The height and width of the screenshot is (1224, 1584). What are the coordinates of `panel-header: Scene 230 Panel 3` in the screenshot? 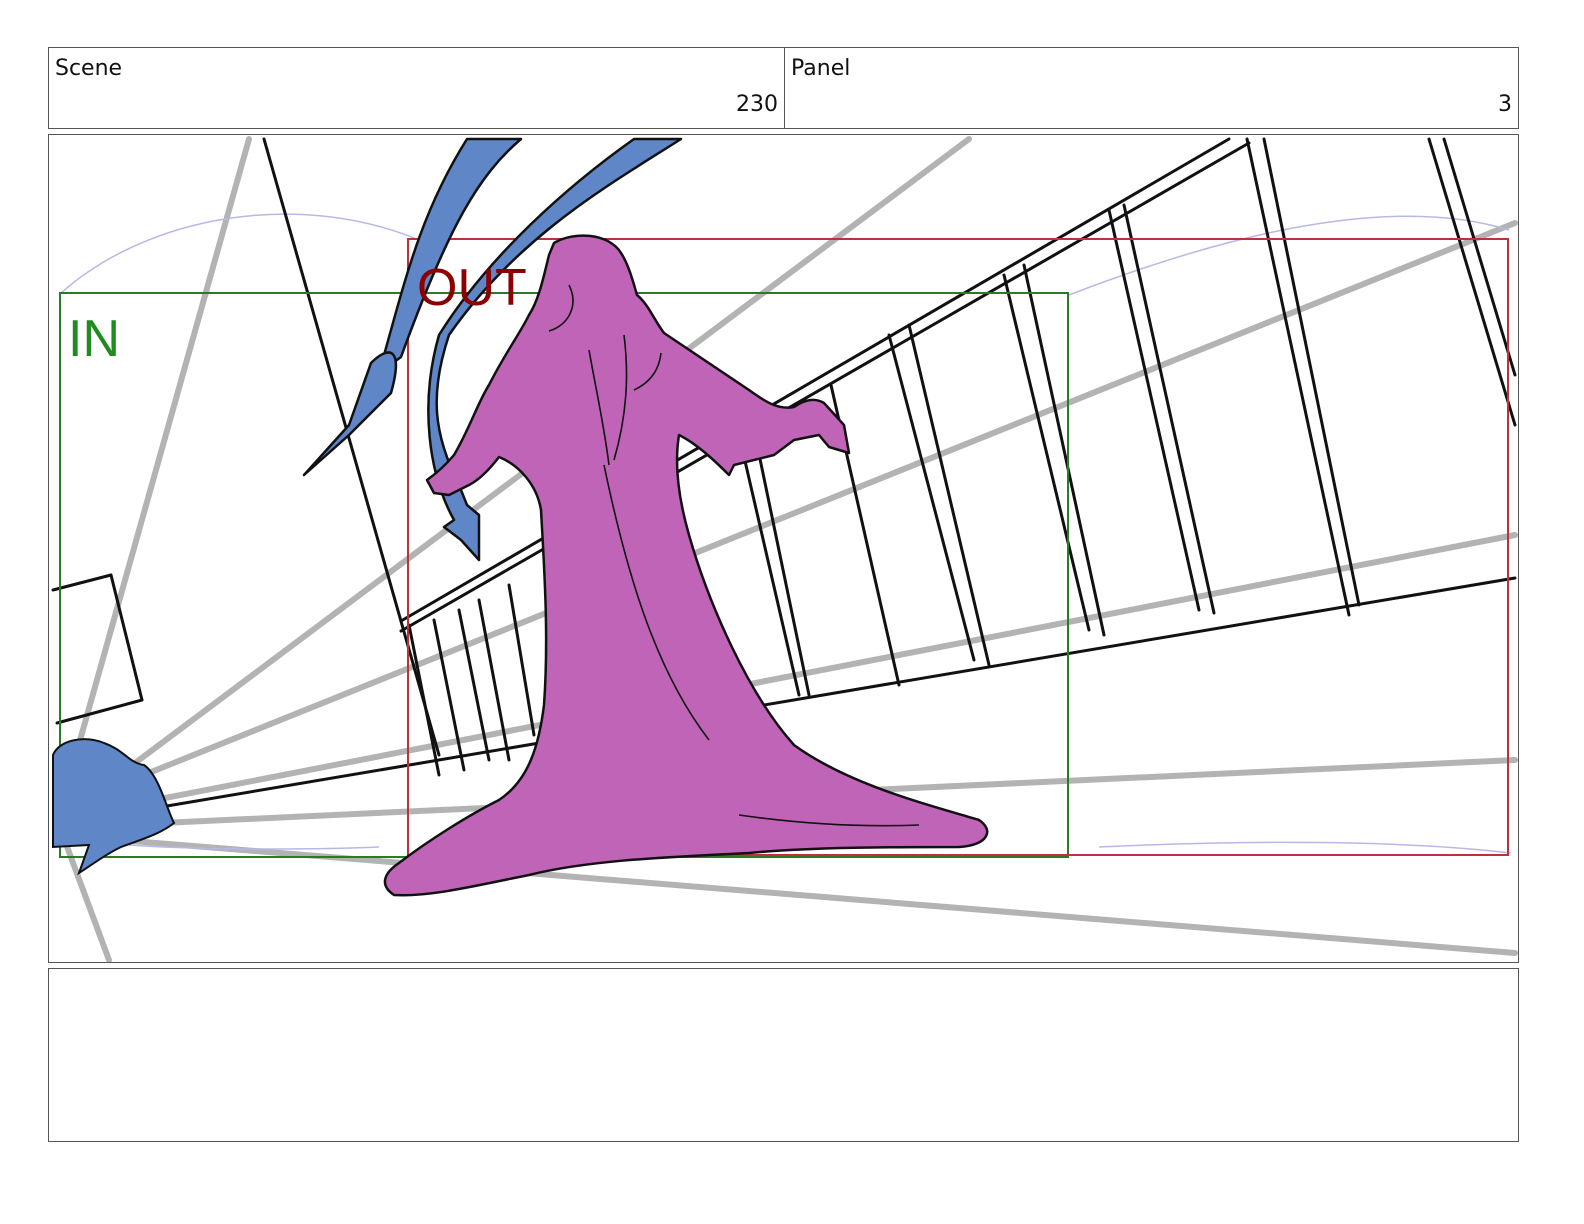 It's located at (783, 88).